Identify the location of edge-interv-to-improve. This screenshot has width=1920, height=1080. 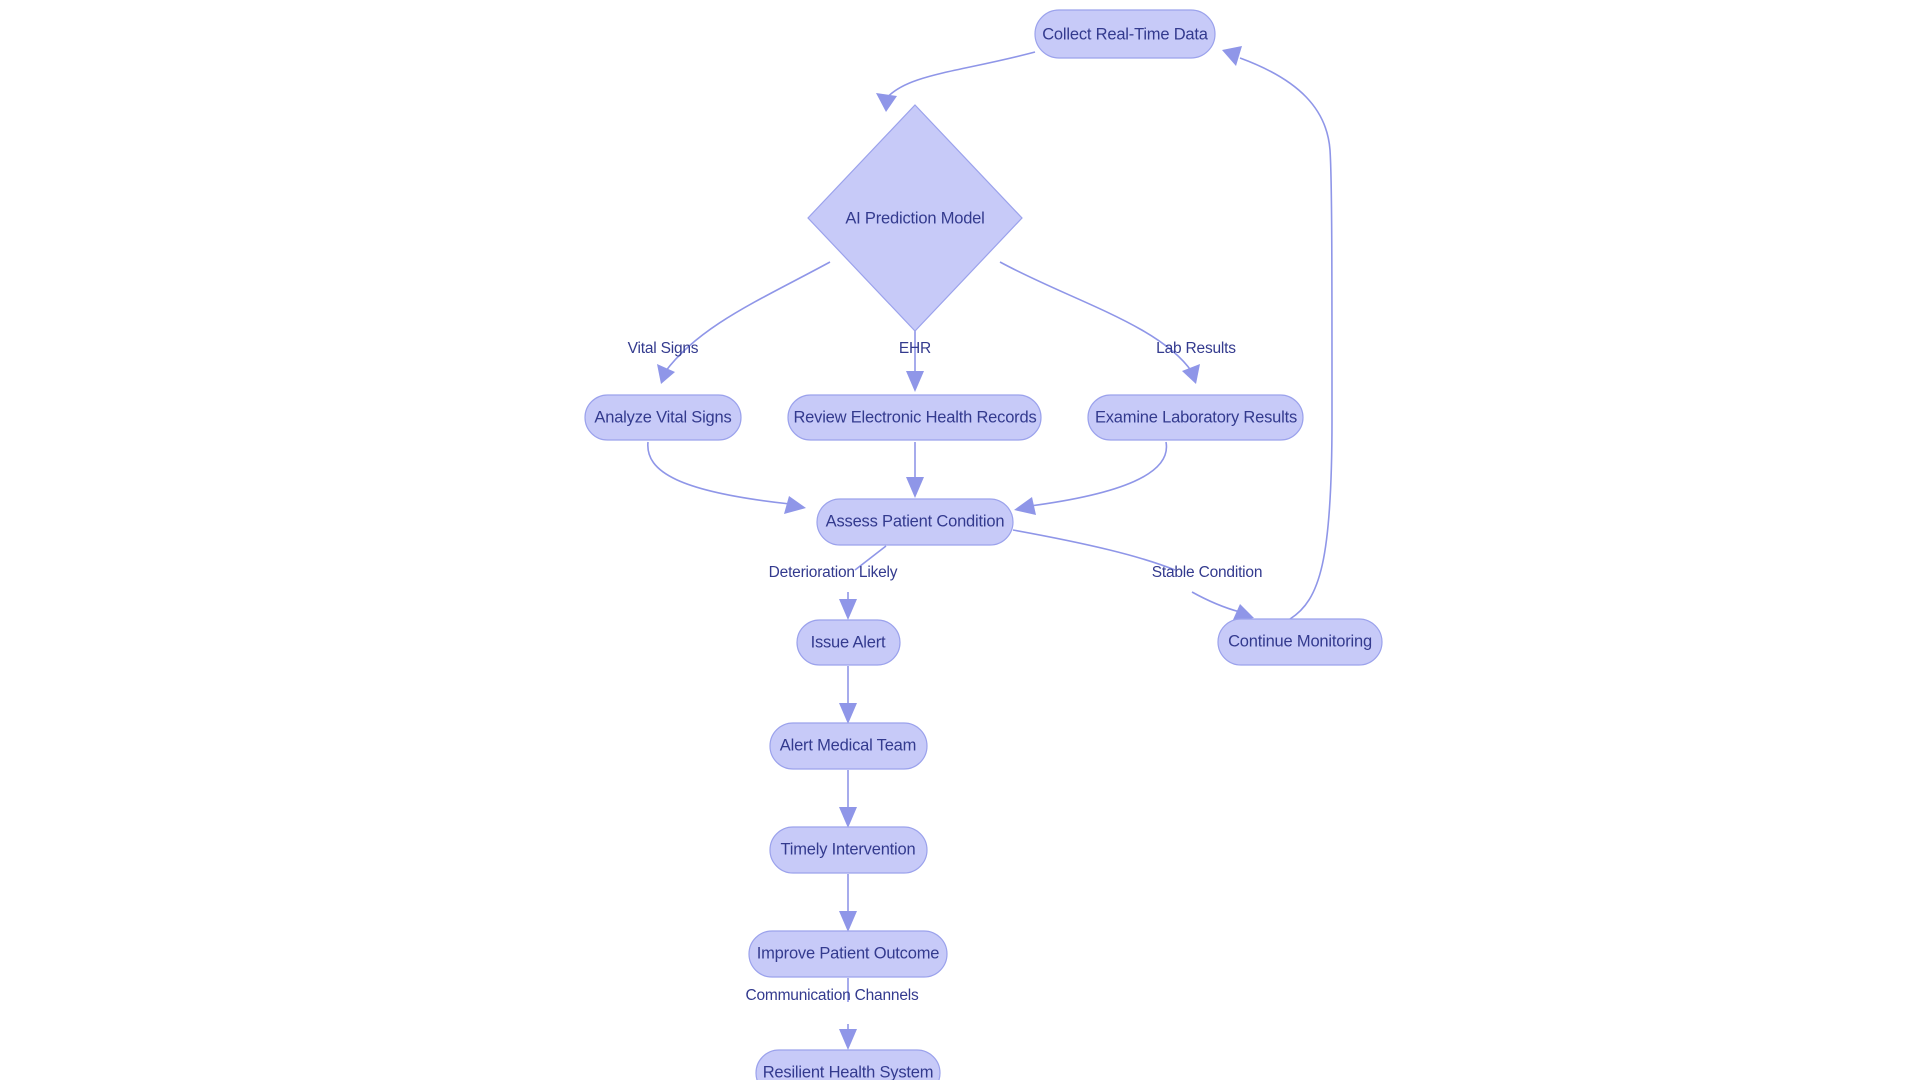
(848, 903).